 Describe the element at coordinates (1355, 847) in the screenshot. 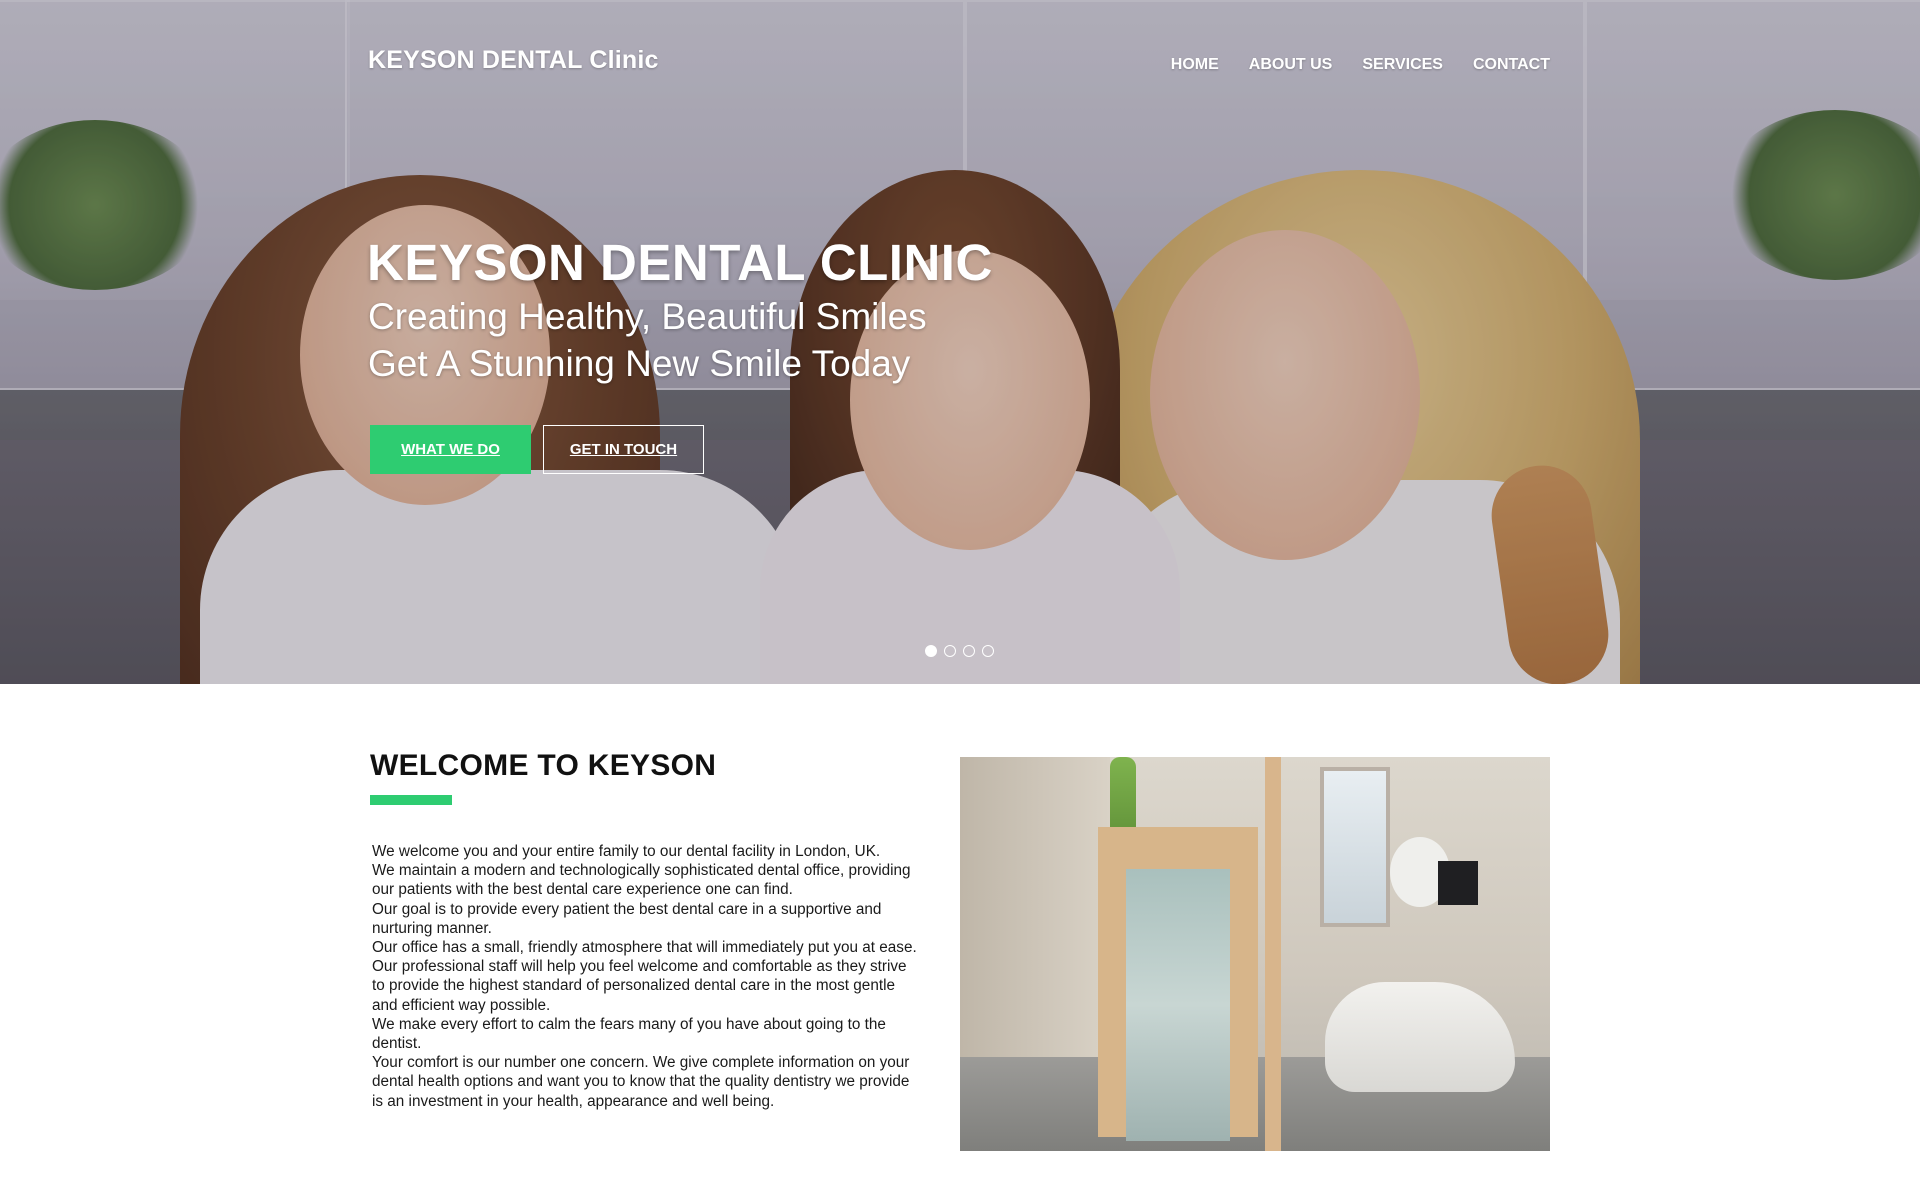

I see `photo-window` at that location.